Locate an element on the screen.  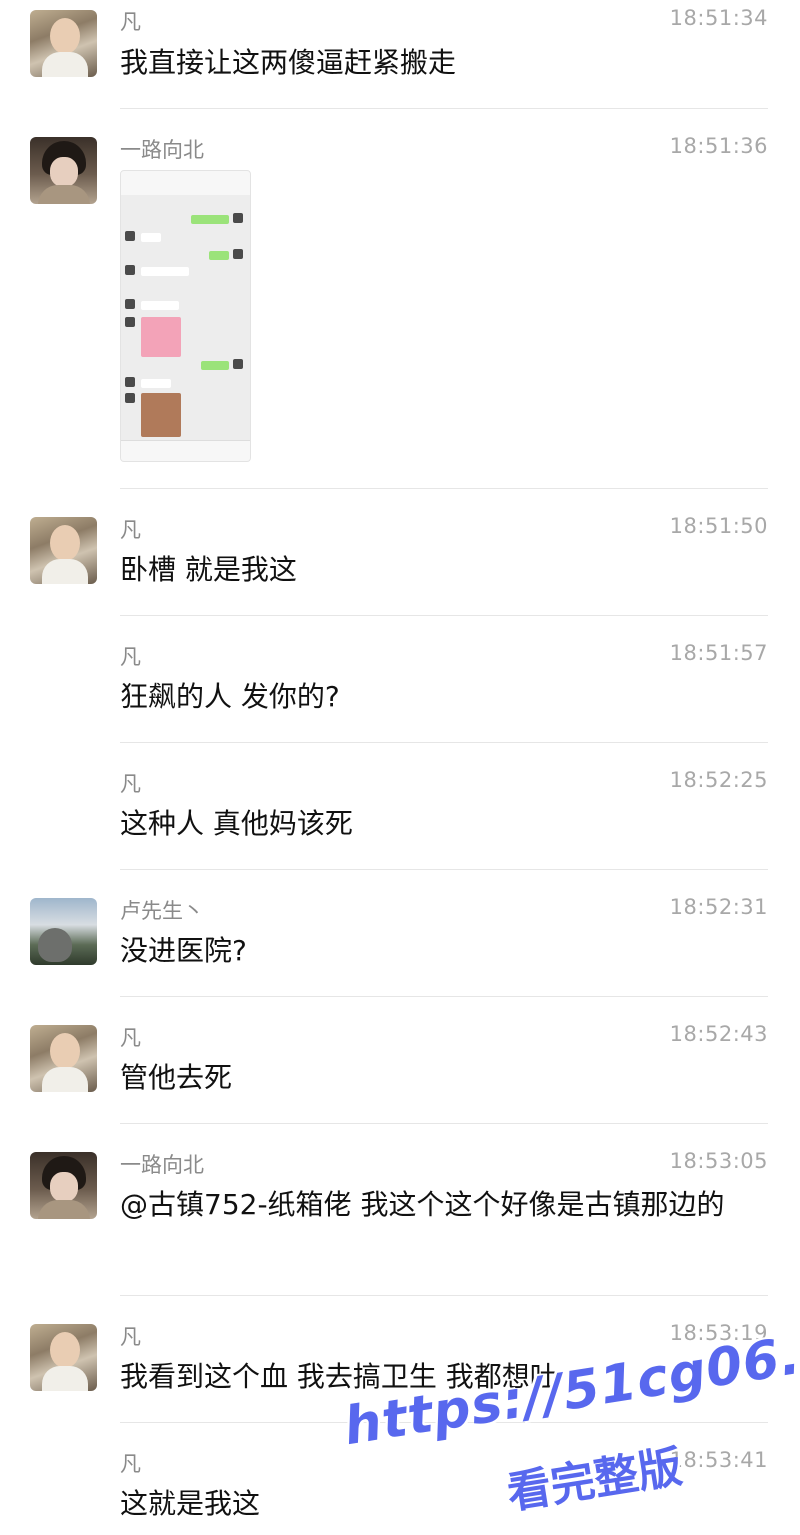
message-text: 没进医院? is located at coordinates (183, 950).